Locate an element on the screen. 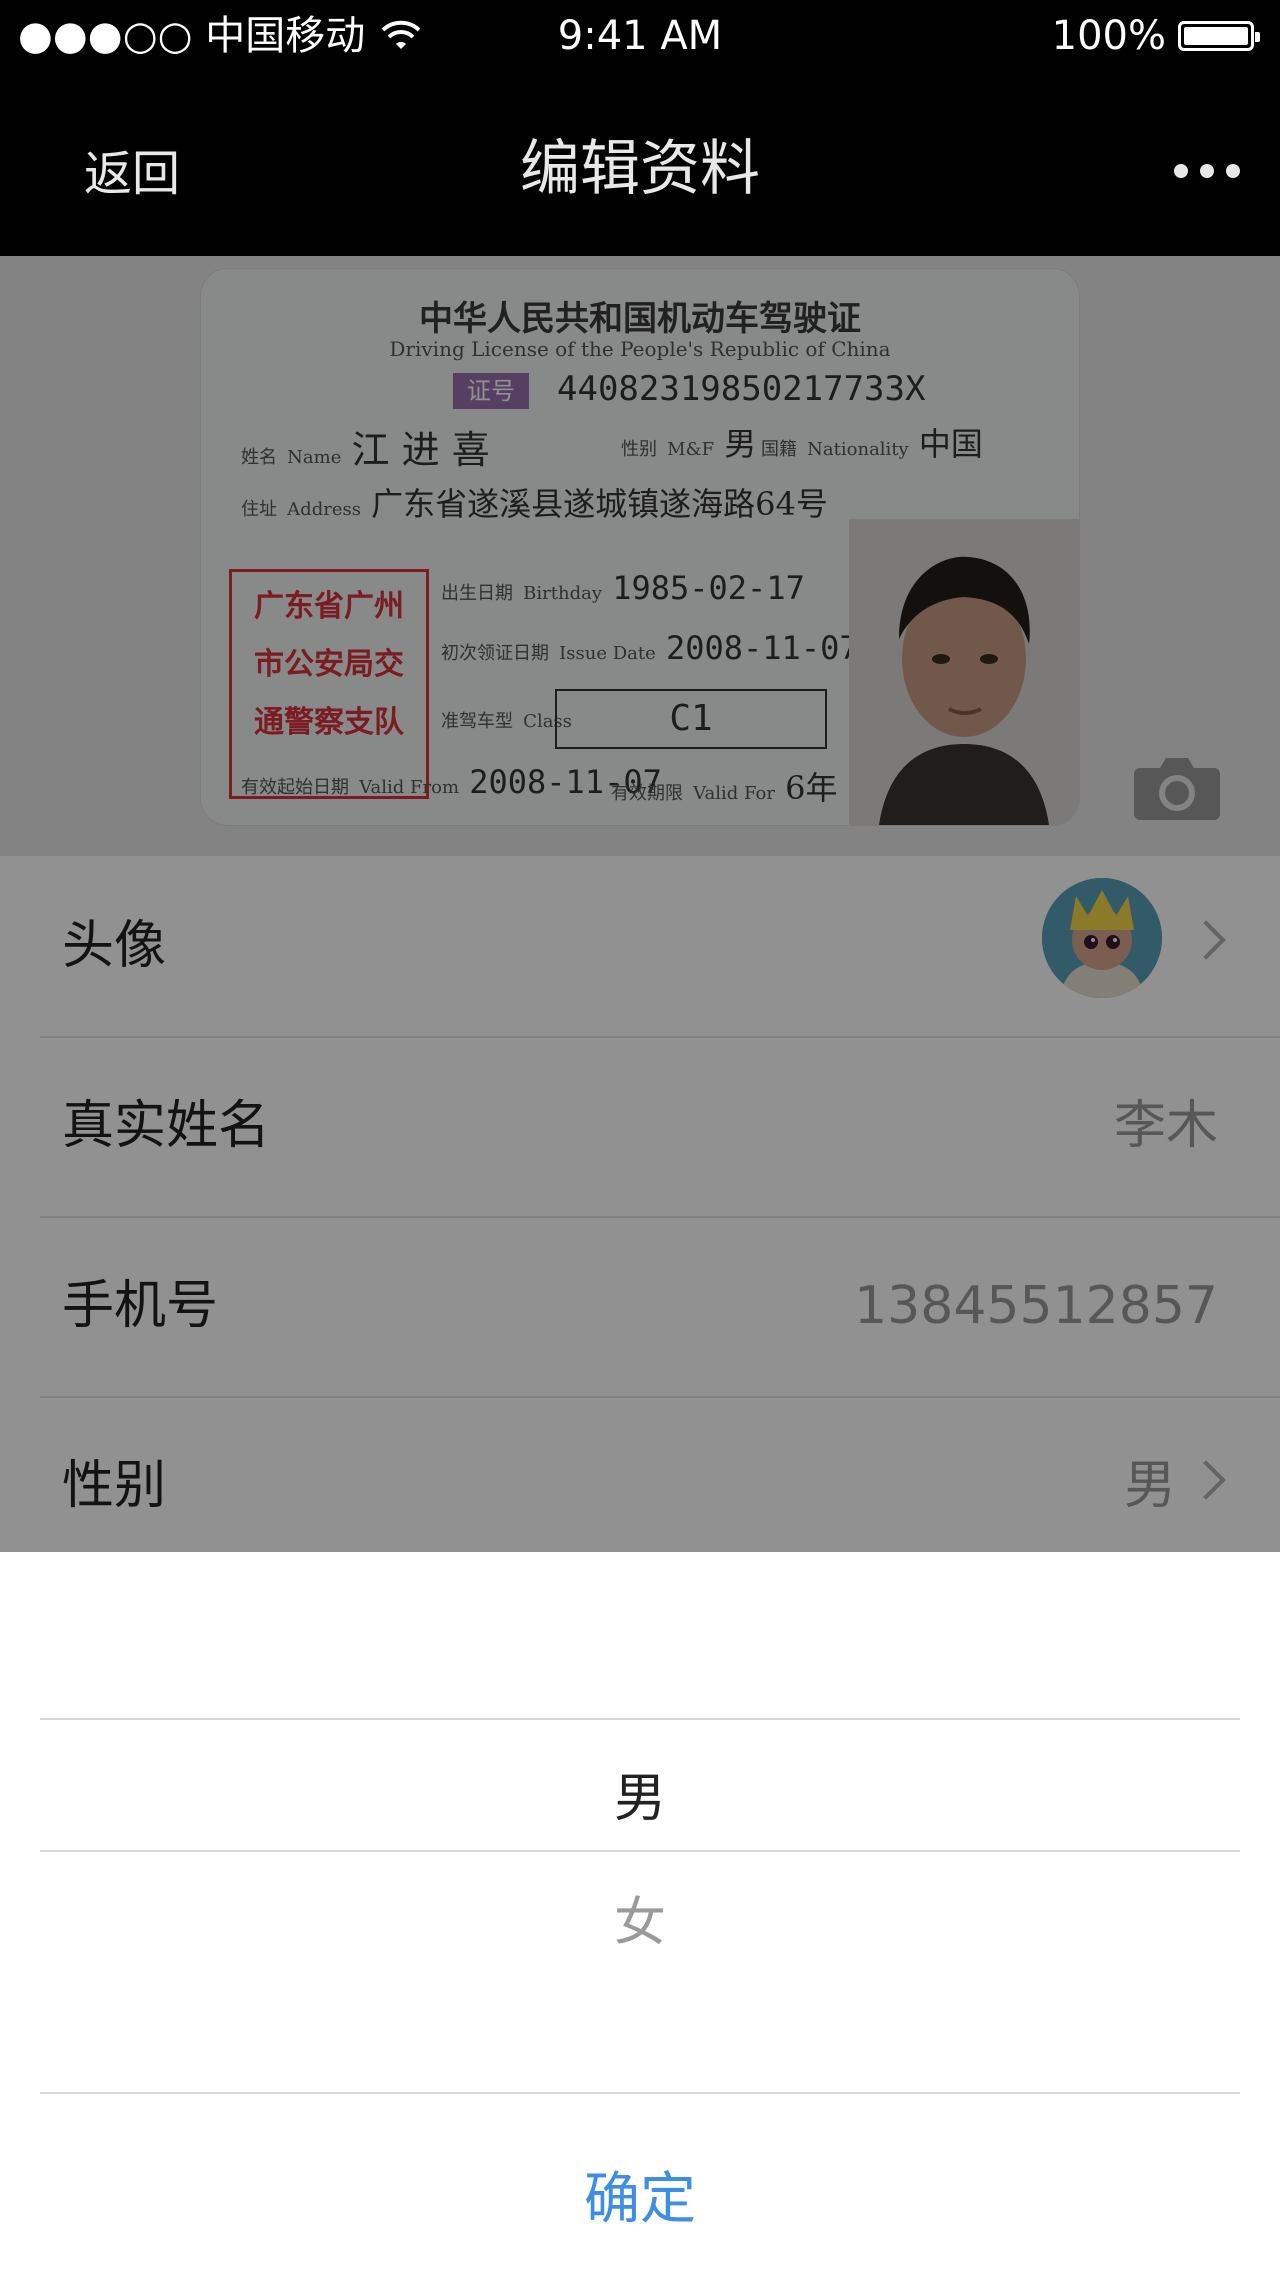 This screenshot has width=1280, height=2272. confirm-button: 确定 is located at coordinates (640, 2194).